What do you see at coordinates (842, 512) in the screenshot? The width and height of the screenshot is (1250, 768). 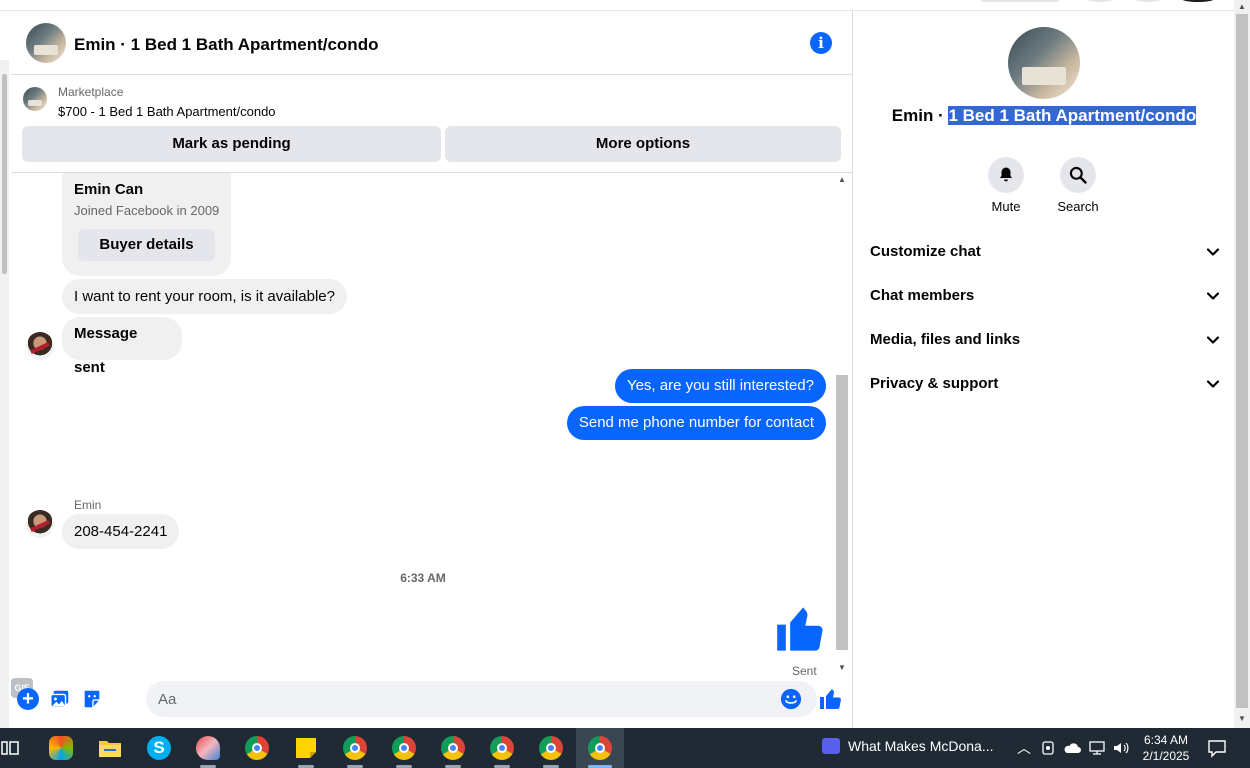 I see `messages-scrollbar-thumb` at bounding box center [842, 512].